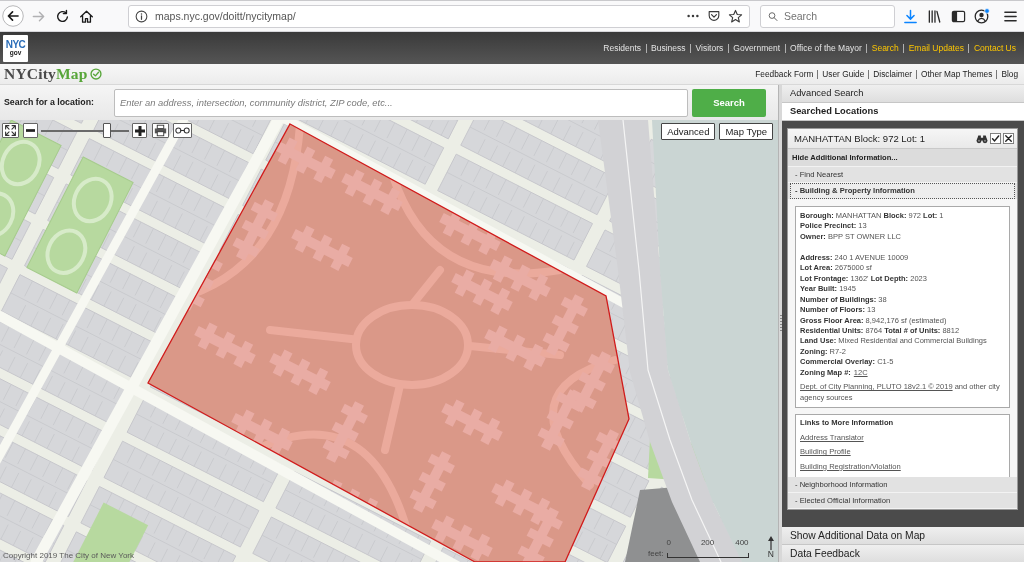 The image size is (1024, 562). I want to click on header-link: Residents, so click(622, 48).